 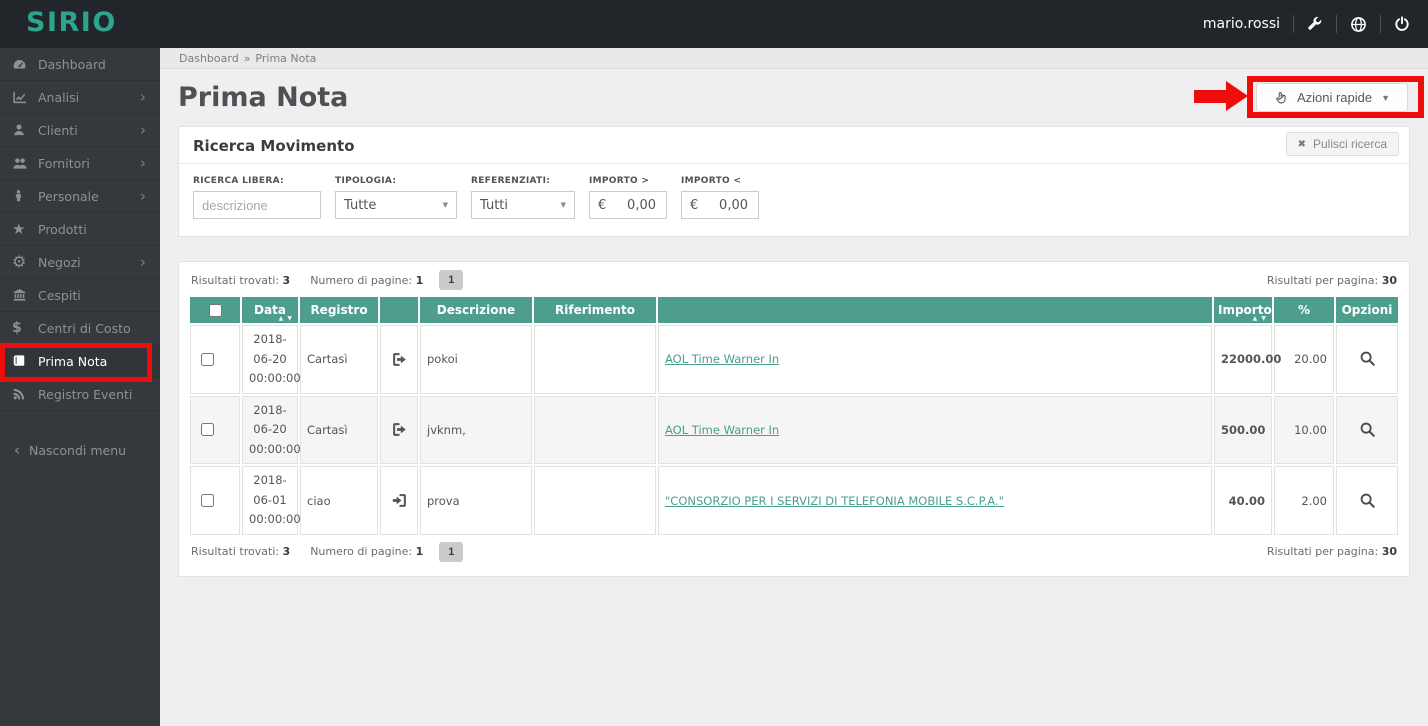 I want to click on sidebar-item-cespiti: Cespiti, so click(x=80, y=295).